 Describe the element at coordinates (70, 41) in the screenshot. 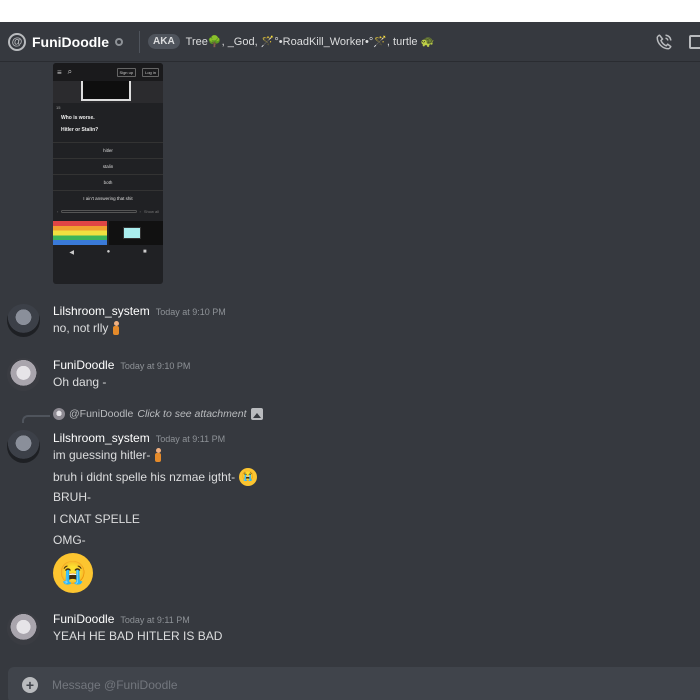

I see `channel-name: FuniDoodle` at that location.